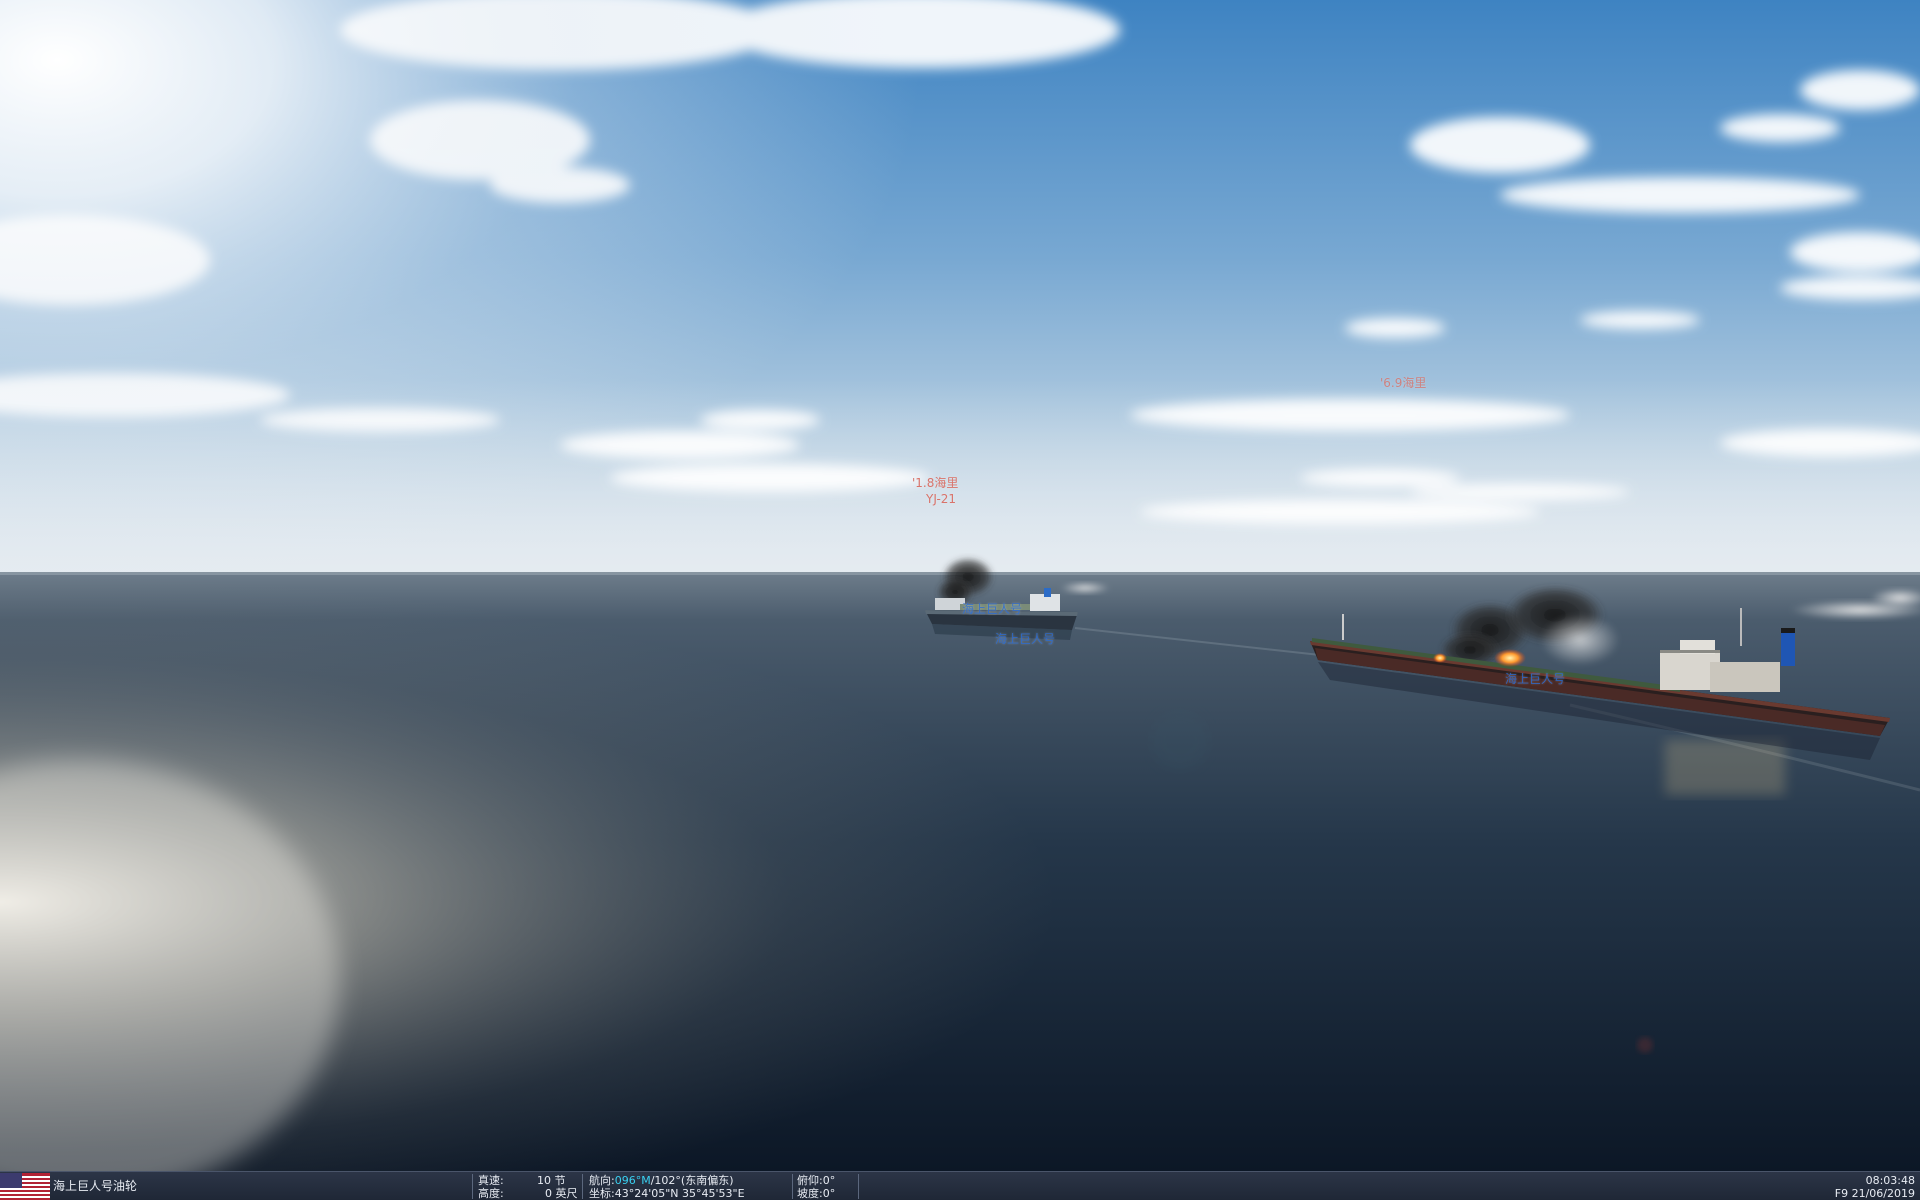  Describe the element at coordinates (829, 1180) in the screenshot. I see `pitch-value: 0°` at that location.